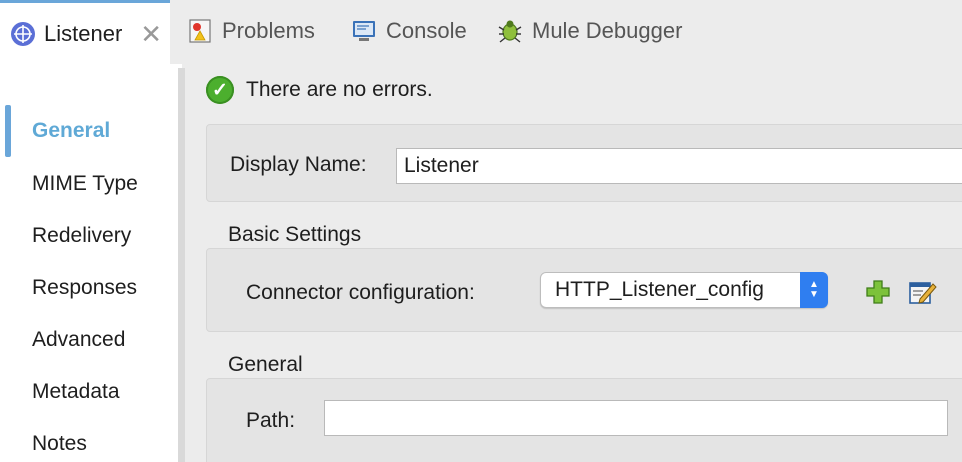 This screenshot has width=962, height=462. I want to click on tab-label: Listener, so click(83, 33).